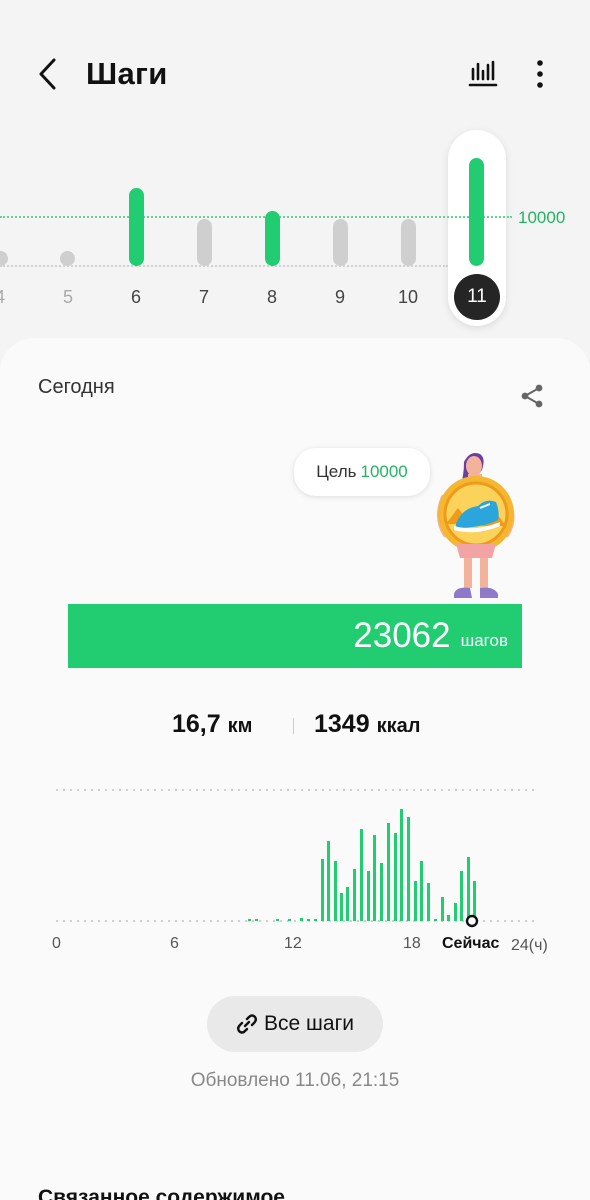  Describe the element at coordinates (342, 724) in the screenshot. I see `calories-value: 1349` at that location.